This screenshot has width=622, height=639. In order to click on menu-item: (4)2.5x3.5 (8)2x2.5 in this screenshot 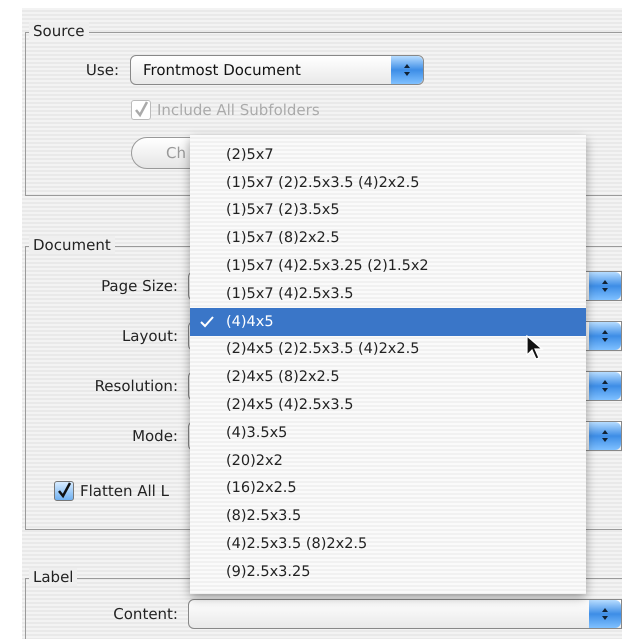, I will do `click(388, 544)`.